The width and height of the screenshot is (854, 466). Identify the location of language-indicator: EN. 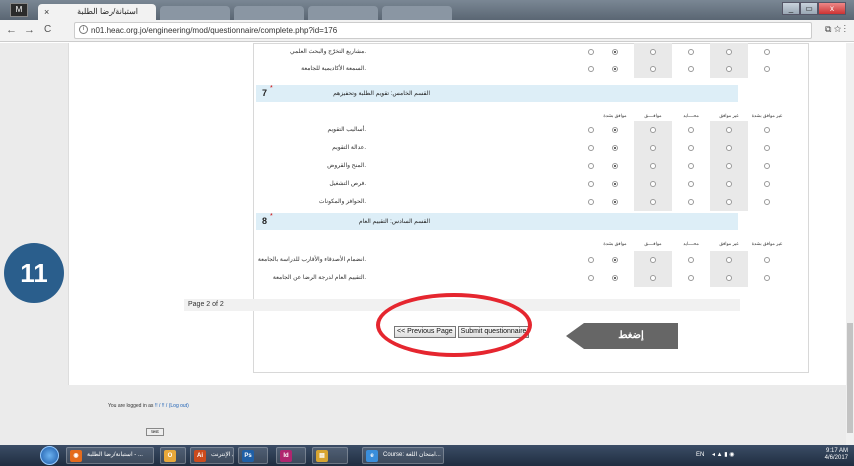
(700, 455).